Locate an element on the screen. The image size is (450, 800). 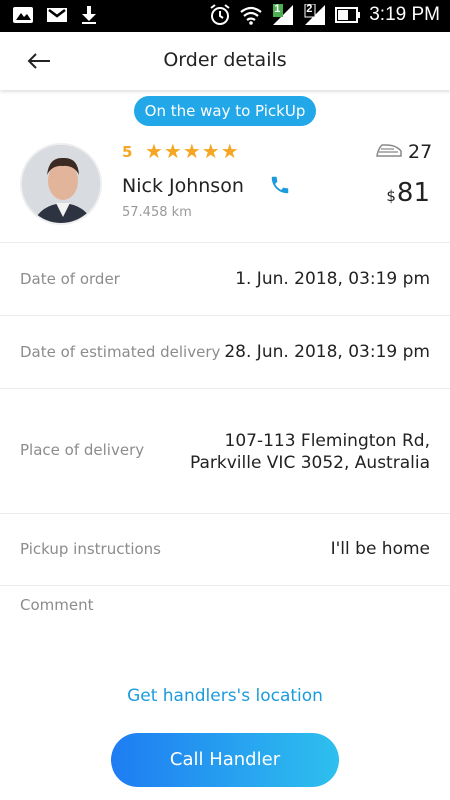
battery-icon is located at coordinates (348, 15).